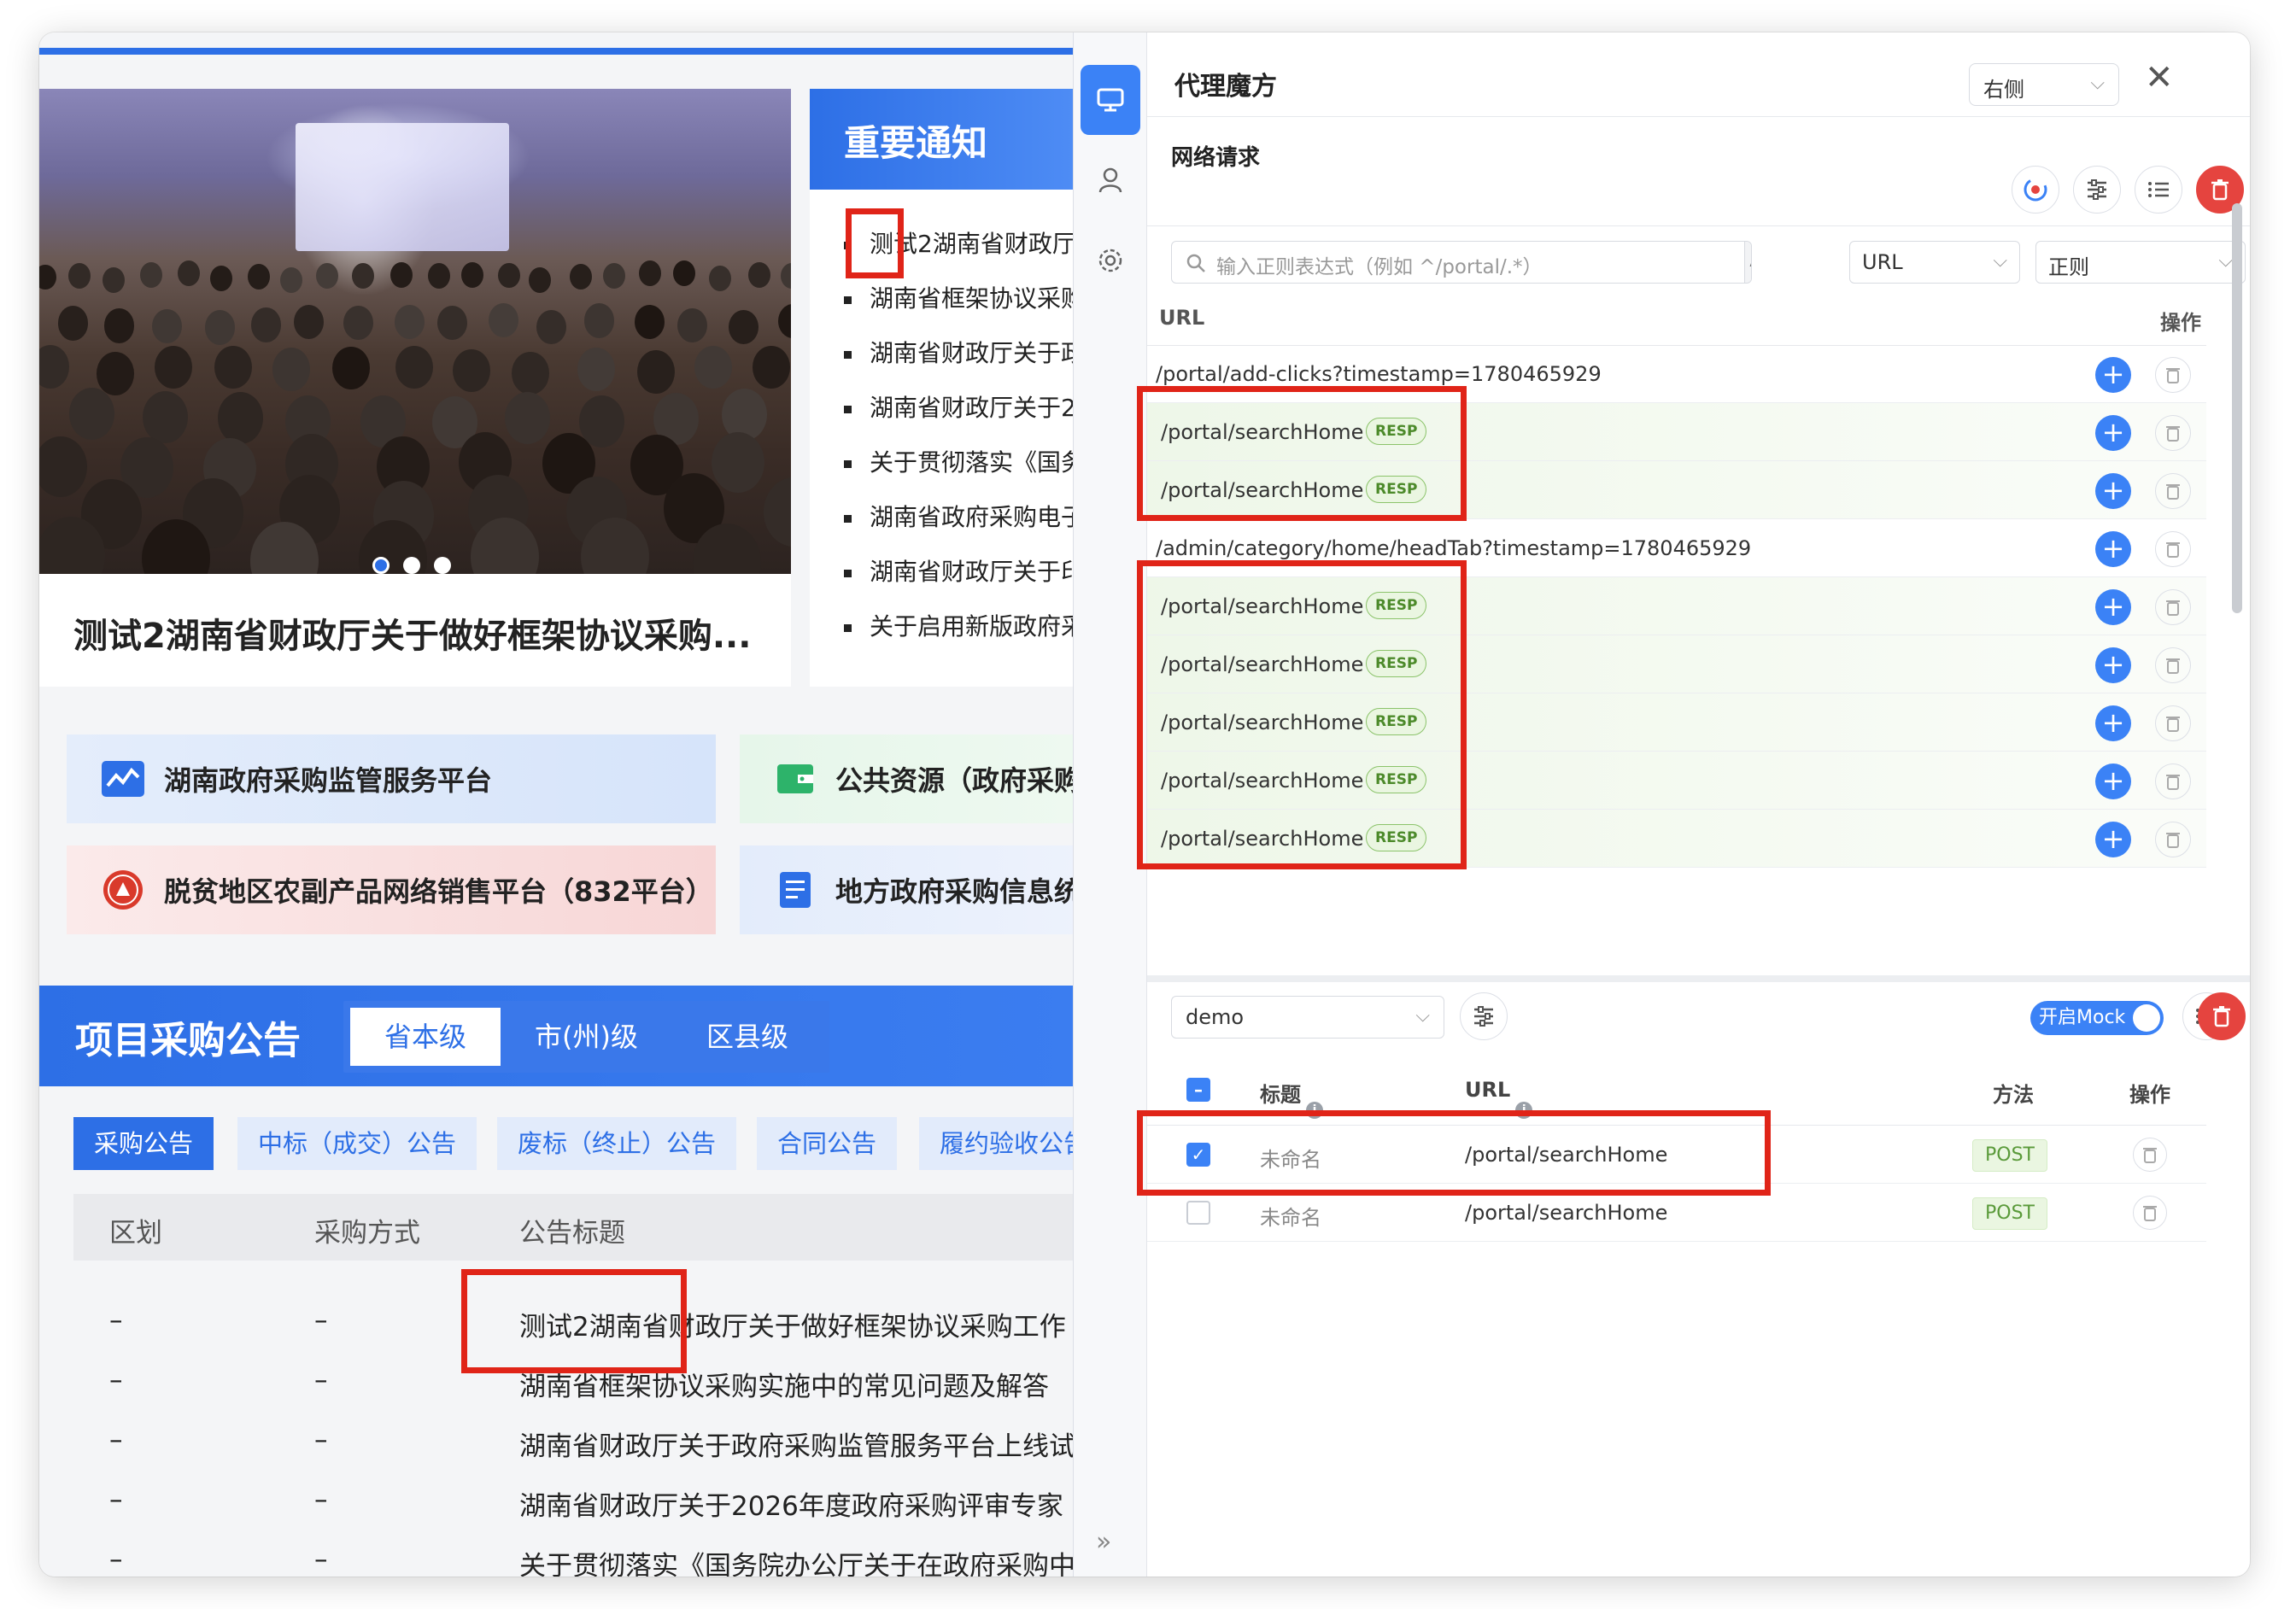  Describe the element at coordinates (1280, 1095) in the screenshot. I see `col-mock-title-text: 标题` at that location.